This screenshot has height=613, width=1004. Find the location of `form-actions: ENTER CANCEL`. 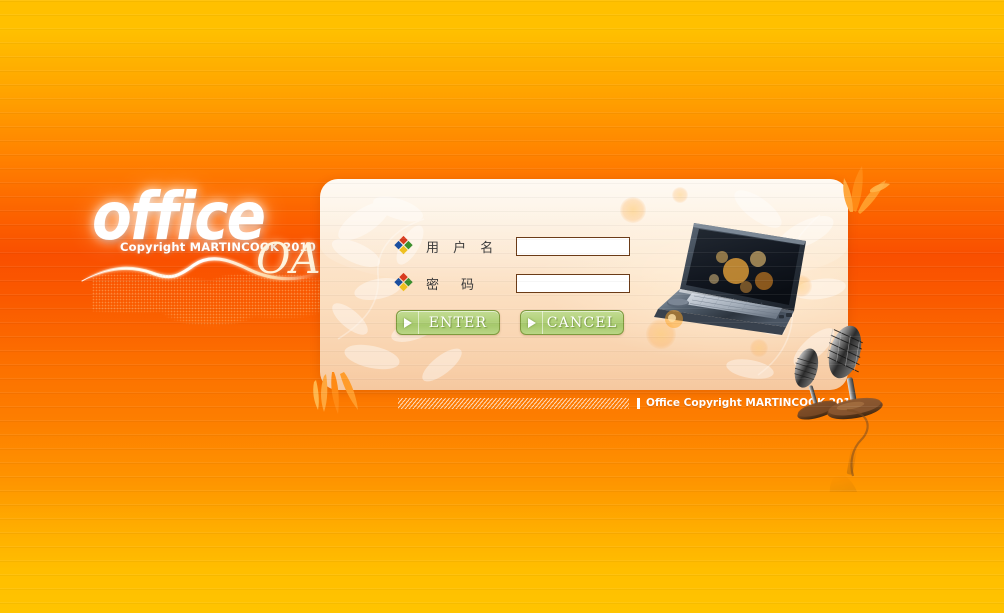

form-actions: ENTER CANCEL is located at coordinates (510, 322).